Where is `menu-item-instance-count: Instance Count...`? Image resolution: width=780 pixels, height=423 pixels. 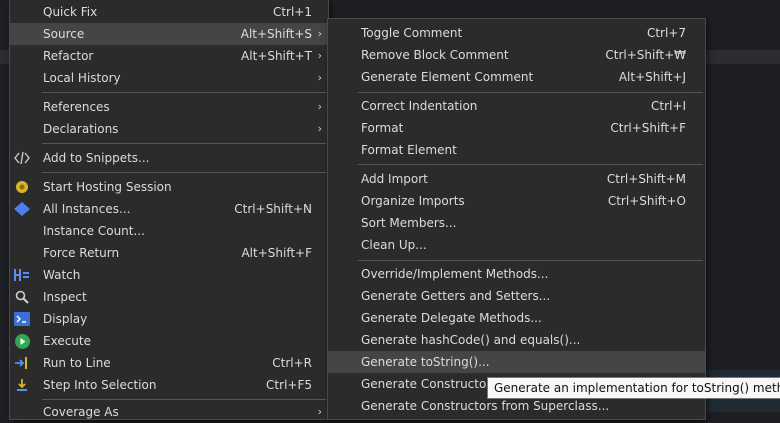
menu-item-instance-count: Instance Count... is located at coordinates (169, 231).